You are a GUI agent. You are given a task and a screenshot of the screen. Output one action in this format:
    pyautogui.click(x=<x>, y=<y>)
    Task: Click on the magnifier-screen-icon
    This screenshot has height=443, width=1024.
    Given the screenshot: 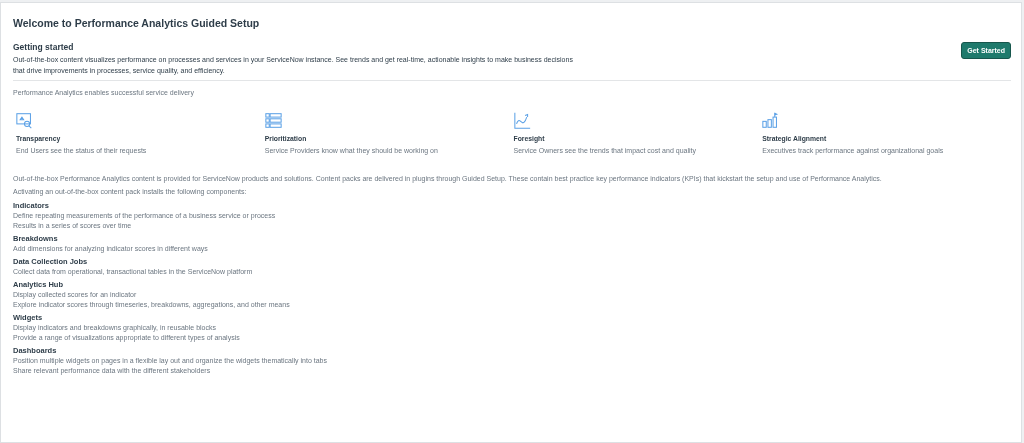 What is the action you would take?
    pyautogui.click(x=24, y=120)
    